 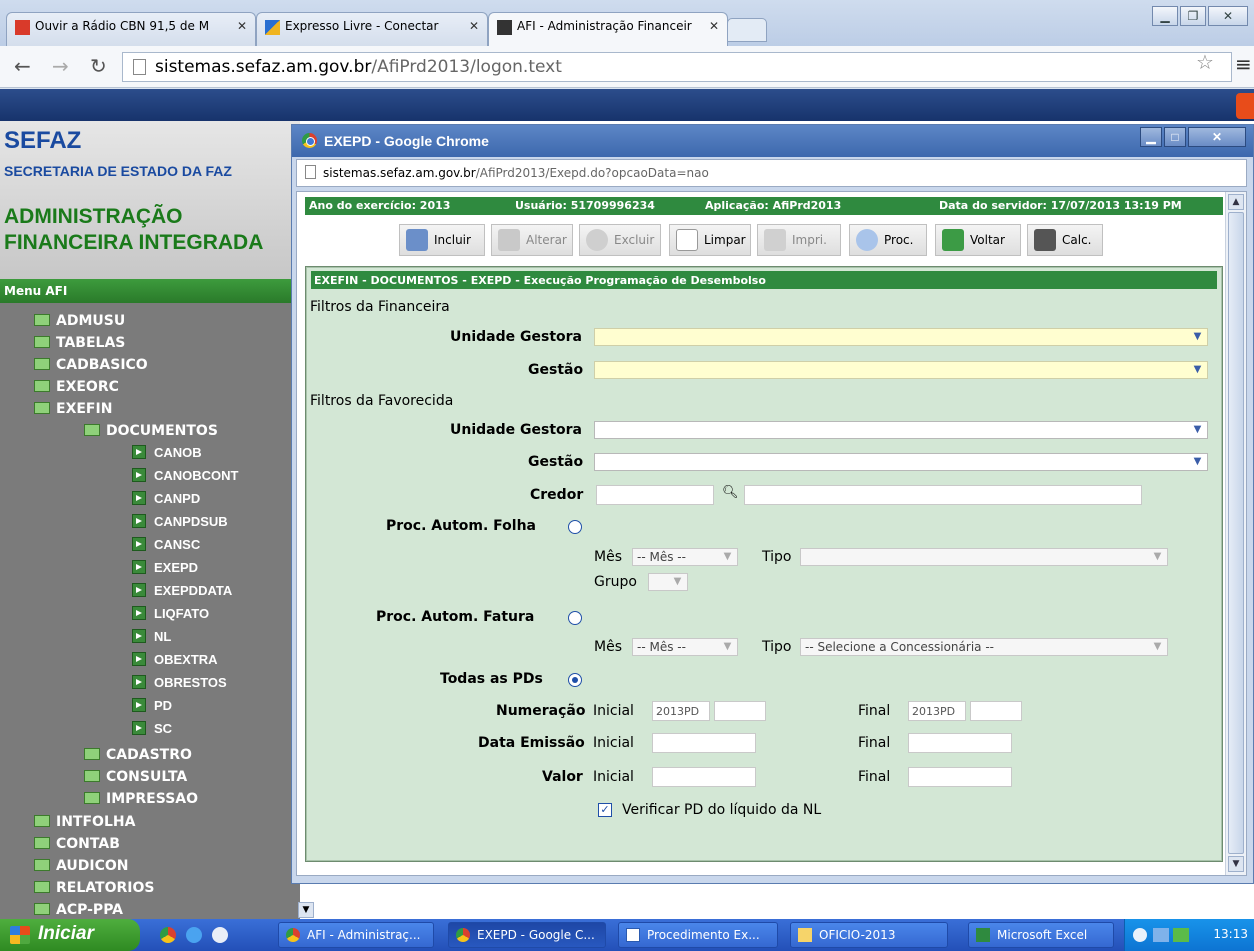 I want to click on select-gestao-financeira: ▼, so click(x=901, y=370).